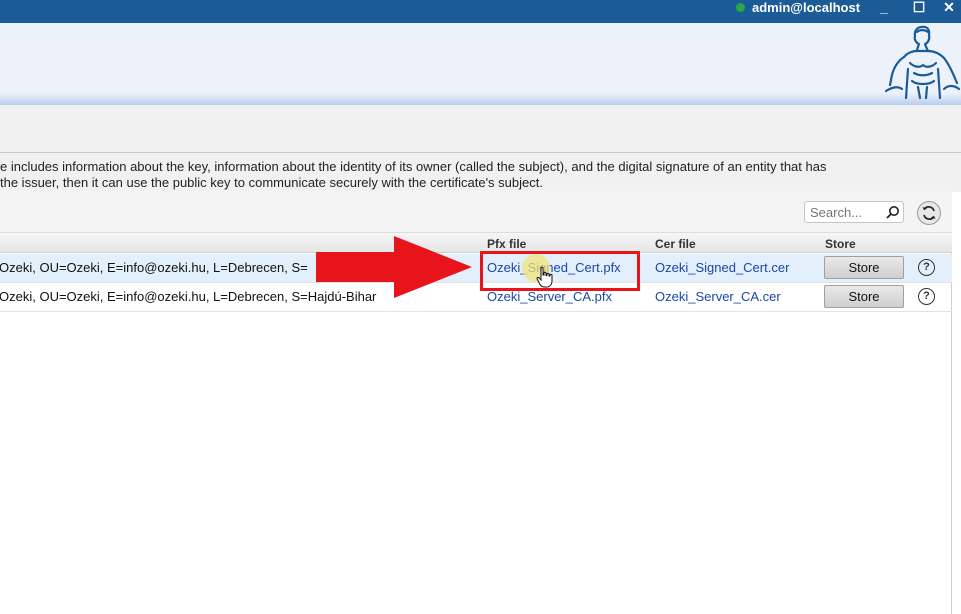  I want to click on refresh-icon, so click(929, 213).